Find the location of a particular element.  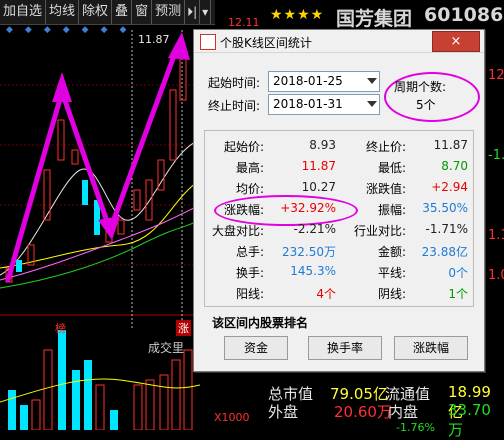

outer-volume-label: 外盘 is located at coordinates (283, 412).